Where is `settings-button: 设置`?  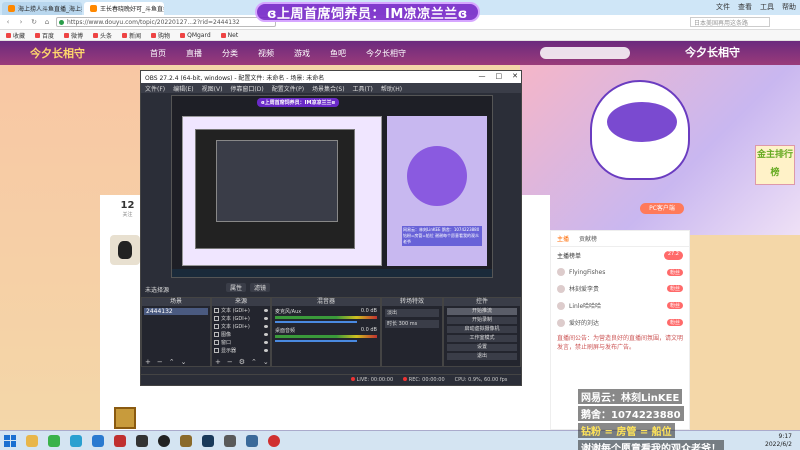
settings-button: 设置 is located at coordinates (482, 347).